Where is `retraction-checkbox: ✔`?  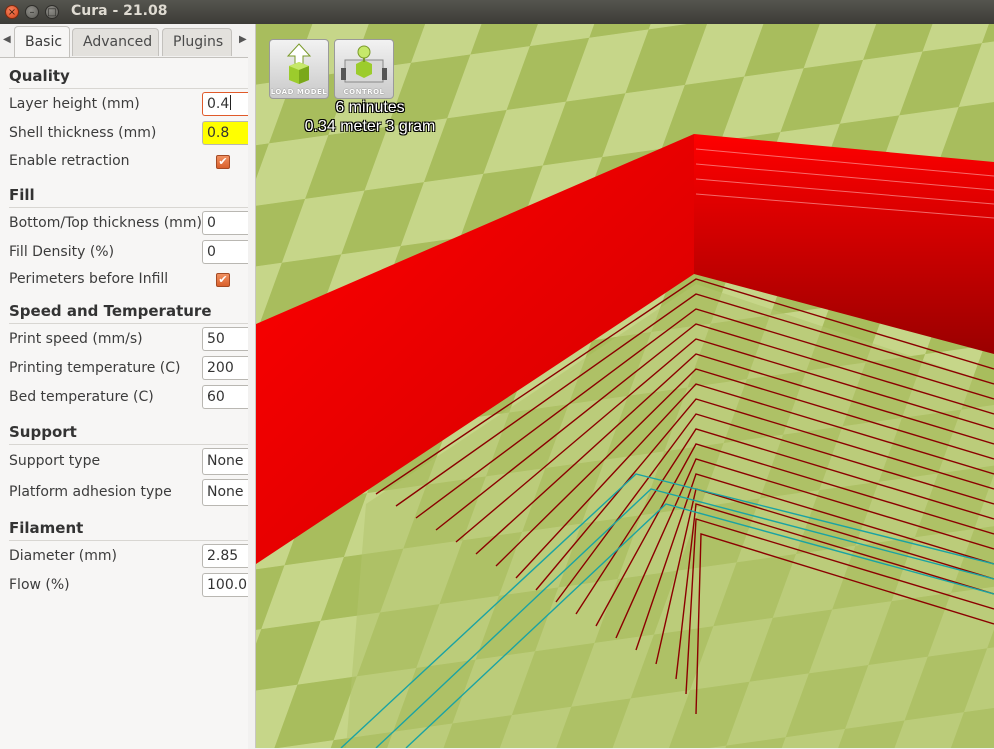
retraction-checkbox: ✔ is located at coordinates (223, 162).